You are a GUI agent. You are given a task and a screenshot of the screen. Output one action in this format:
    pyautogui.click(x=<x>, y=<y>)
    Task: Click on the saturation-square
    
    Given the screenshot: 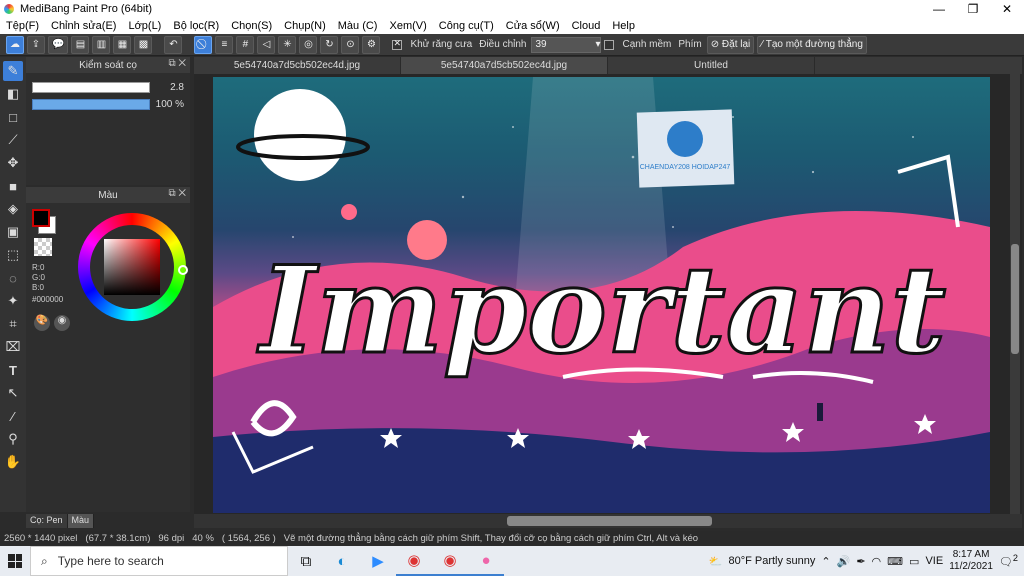 What is the action you would take?
    pyautogui.click(x=132, y=267)
    